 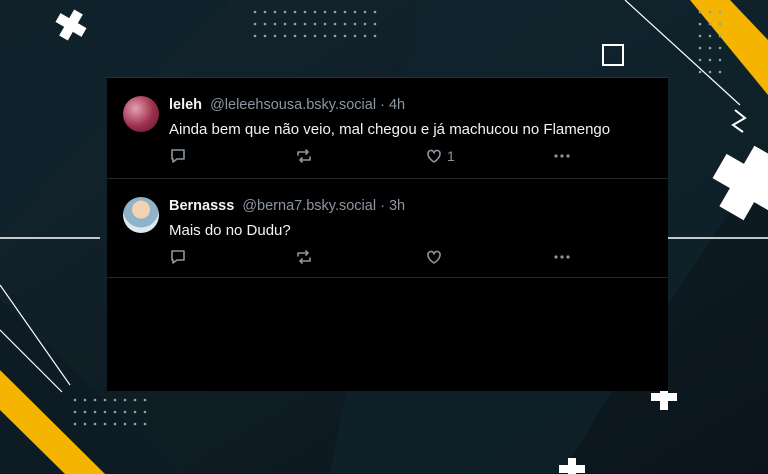 I want to click on post-text: Mais do no Dudu?, so click(x=230, y=230).